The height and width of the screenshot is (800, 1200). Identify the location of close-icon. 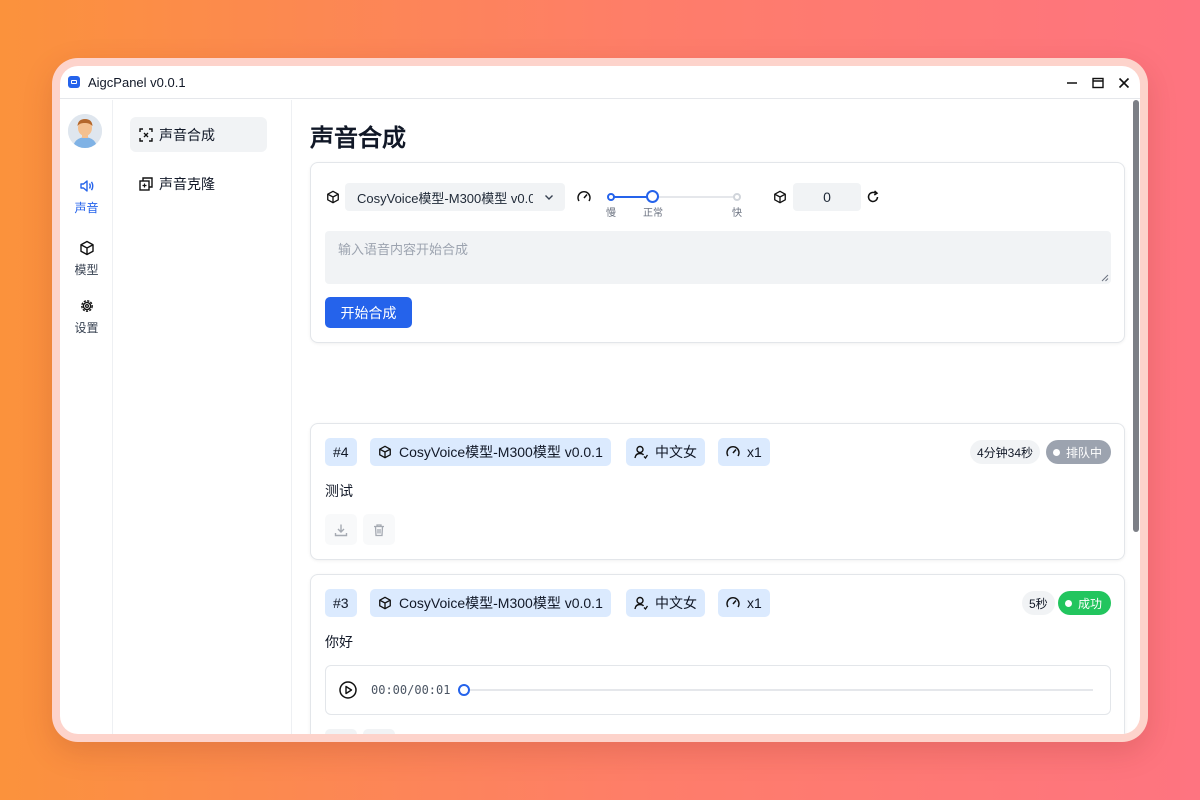
(1124, 82).